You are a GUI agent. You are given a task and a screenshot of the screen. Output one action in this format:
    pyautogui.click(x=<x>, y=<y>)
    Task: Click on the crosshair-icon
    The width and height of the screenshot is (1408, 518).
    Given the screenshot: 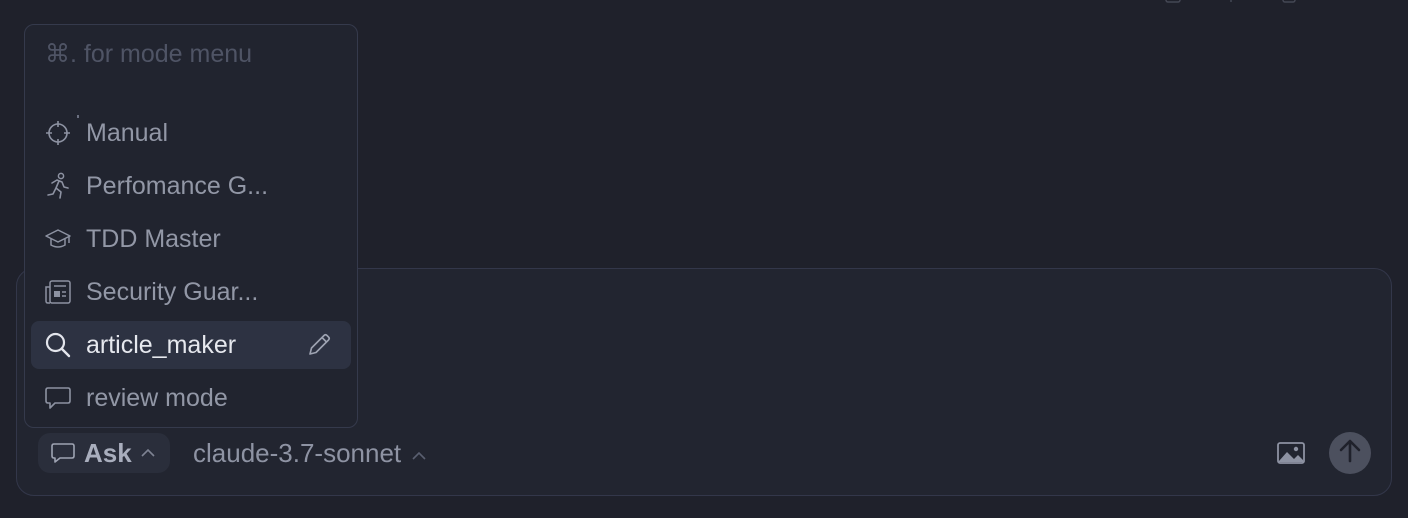 What is the action you would take?
    pyautogui.click(x=58, y=133)
    